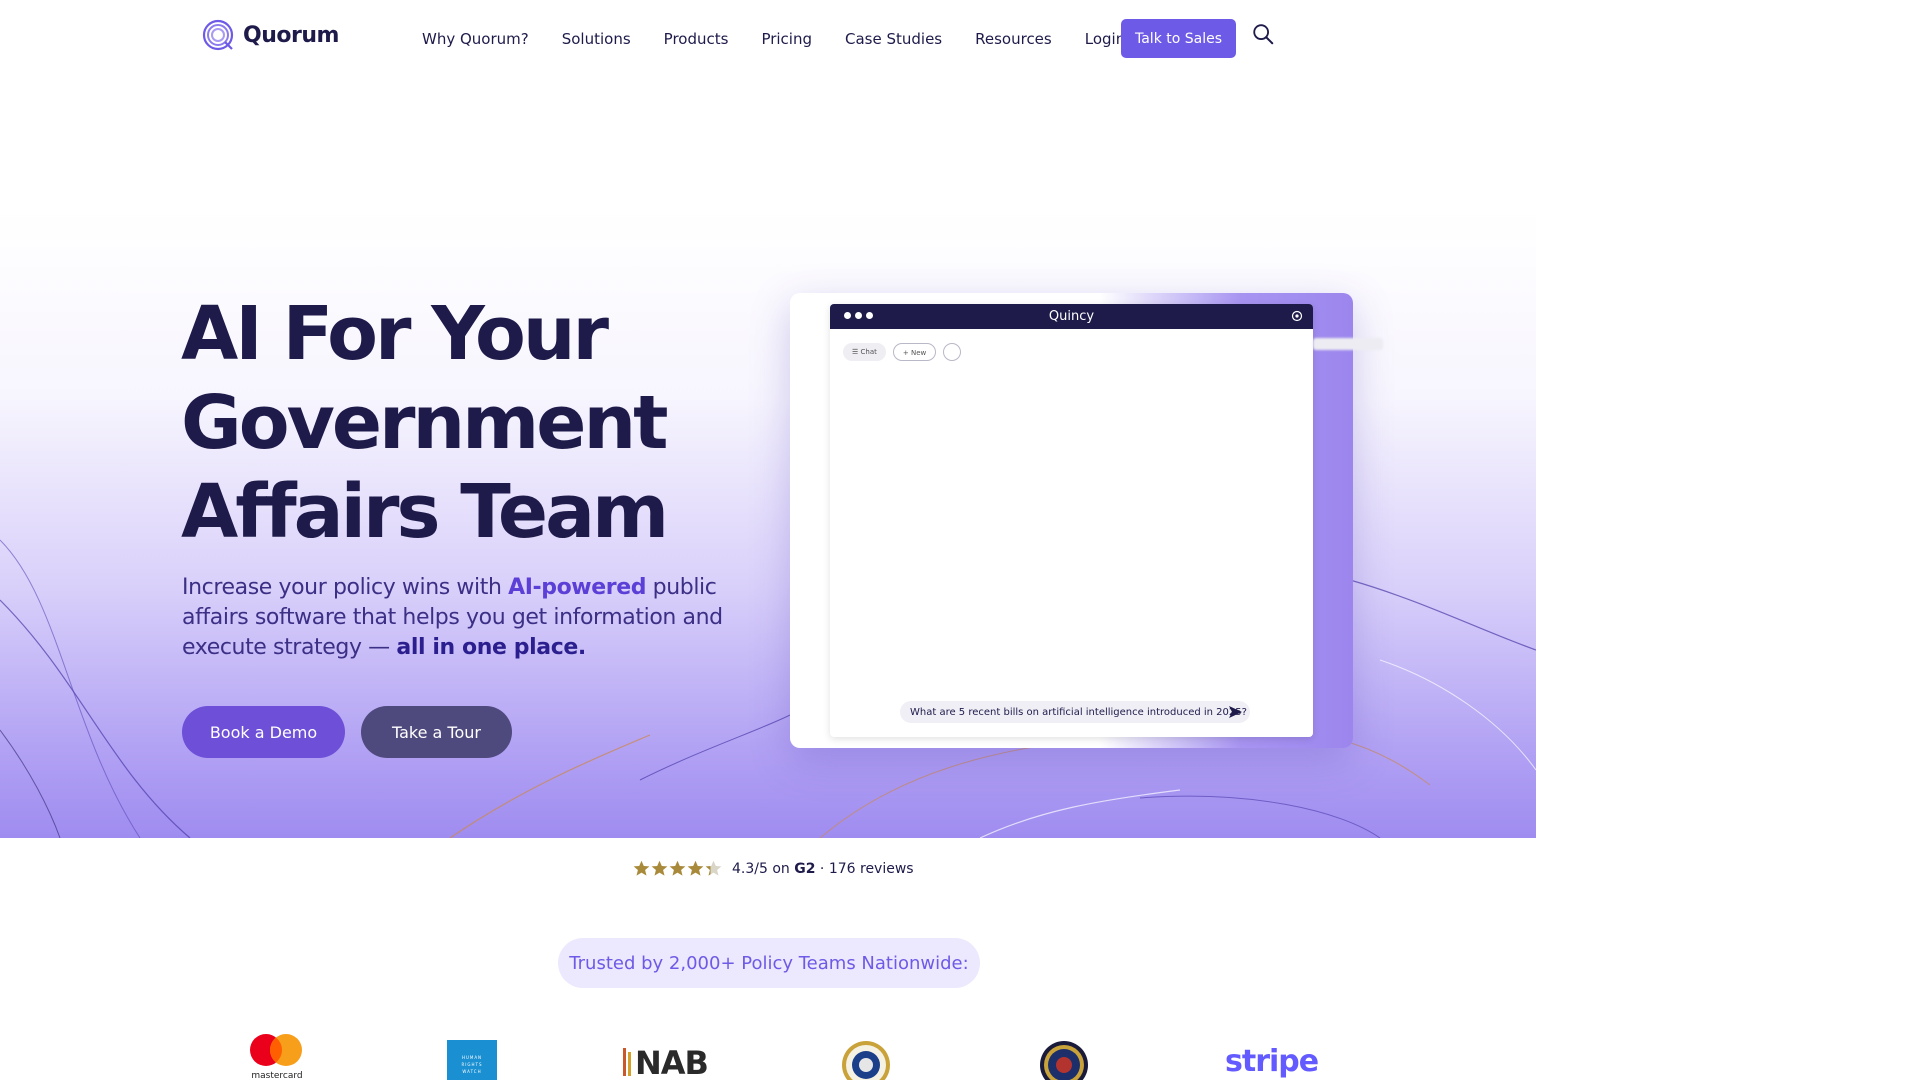  Describe the element at coordinates (436, 732) in the screenshot. I see `take-a-tour-button: Take a Tour` at that location.